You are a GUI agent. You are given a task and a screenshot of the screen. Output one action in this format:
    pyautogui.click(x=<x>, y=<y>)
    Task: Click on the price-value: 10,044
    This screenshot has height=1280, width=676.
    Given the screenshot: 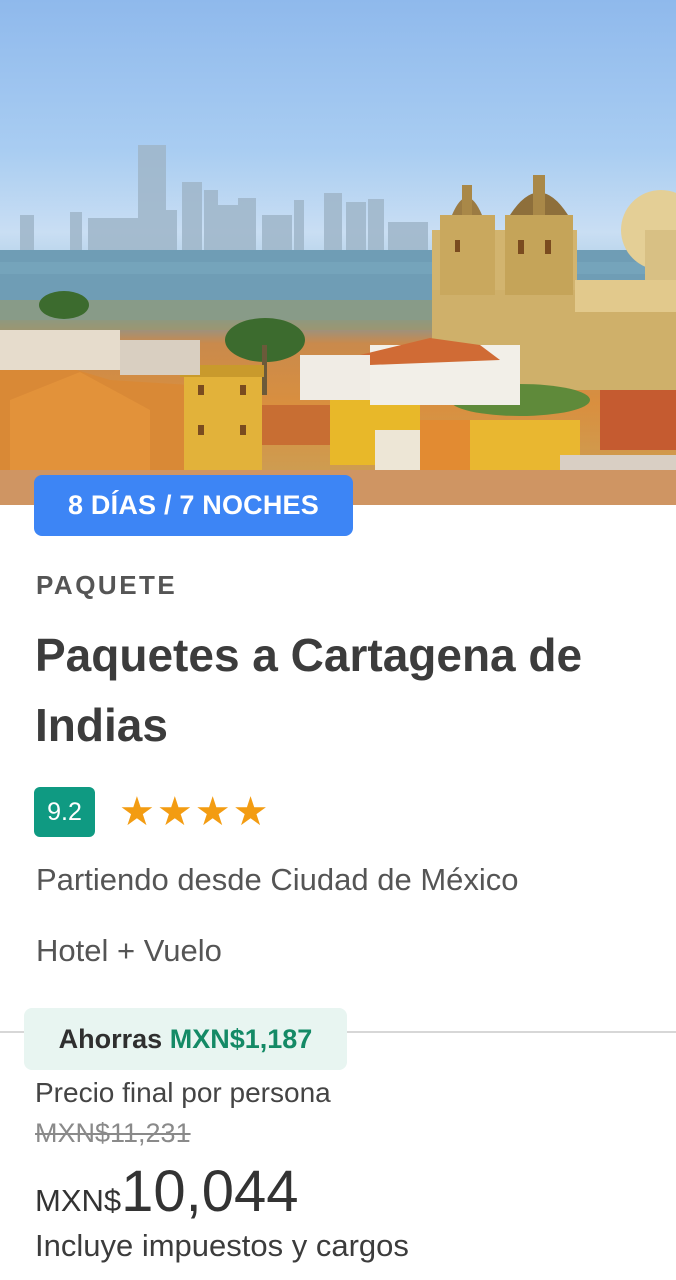 What is the action you would take?
    pyautogui.click(x=210, y=1191)
    